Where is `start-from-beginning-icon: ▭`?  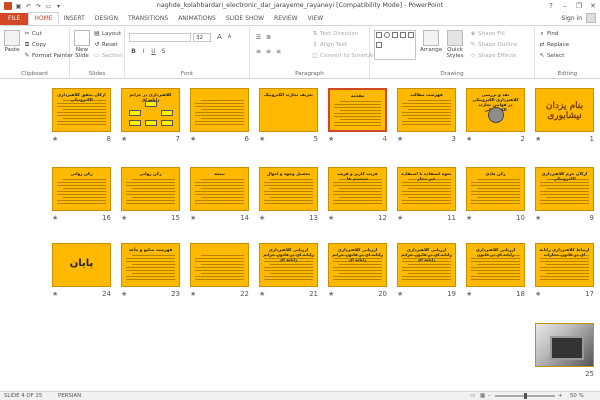 start-from-beginning-icon: ▭ is located at coordinates (48, 6).